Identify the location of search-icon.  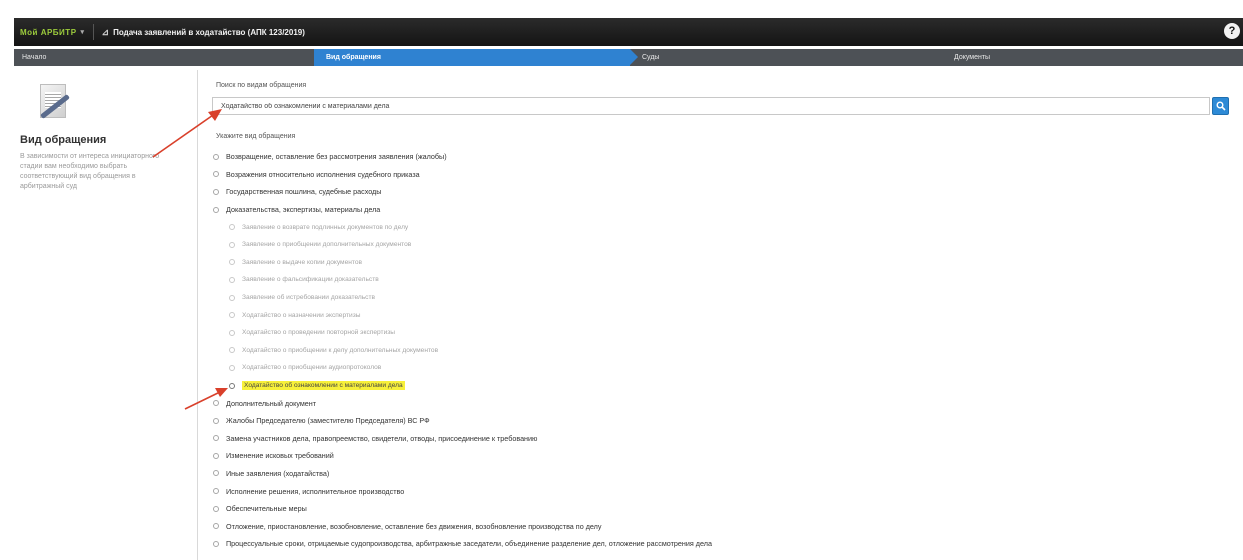
(1221, 106).